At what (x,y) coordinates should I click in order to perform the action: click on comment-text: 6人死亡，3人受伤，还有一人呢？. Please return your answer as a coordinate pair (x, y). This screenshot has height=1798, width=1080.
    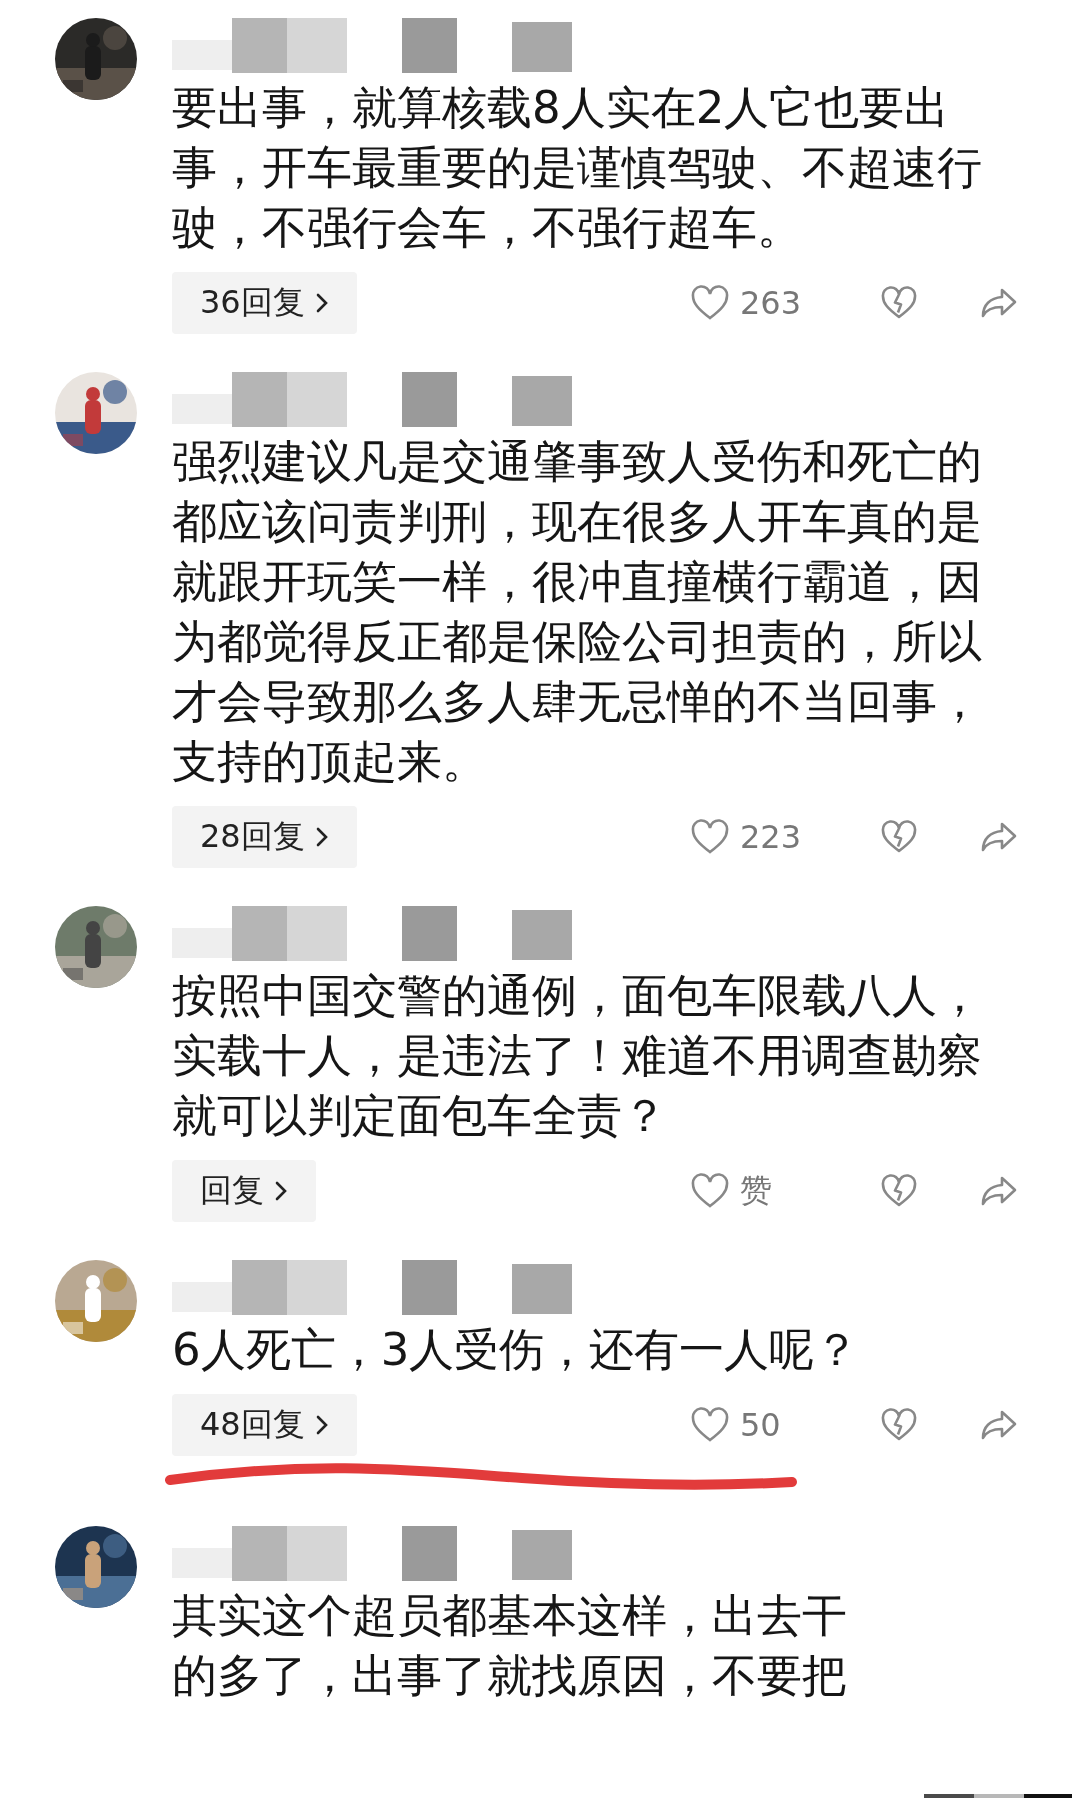
    Looking at the image, I should click on (516, 1350).